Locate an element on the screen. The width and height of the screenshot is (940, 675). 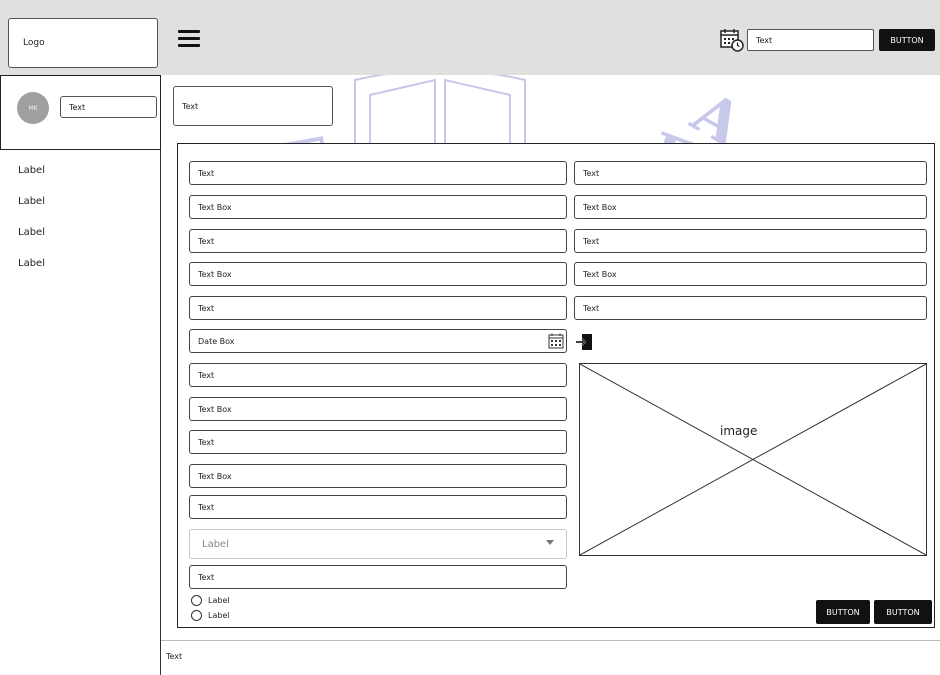
image-label: image is located at coordinates (739, 431).